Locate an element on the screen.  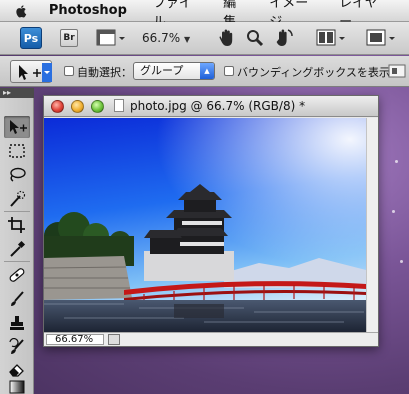
apple-icon is located at coordinates (21, 11).